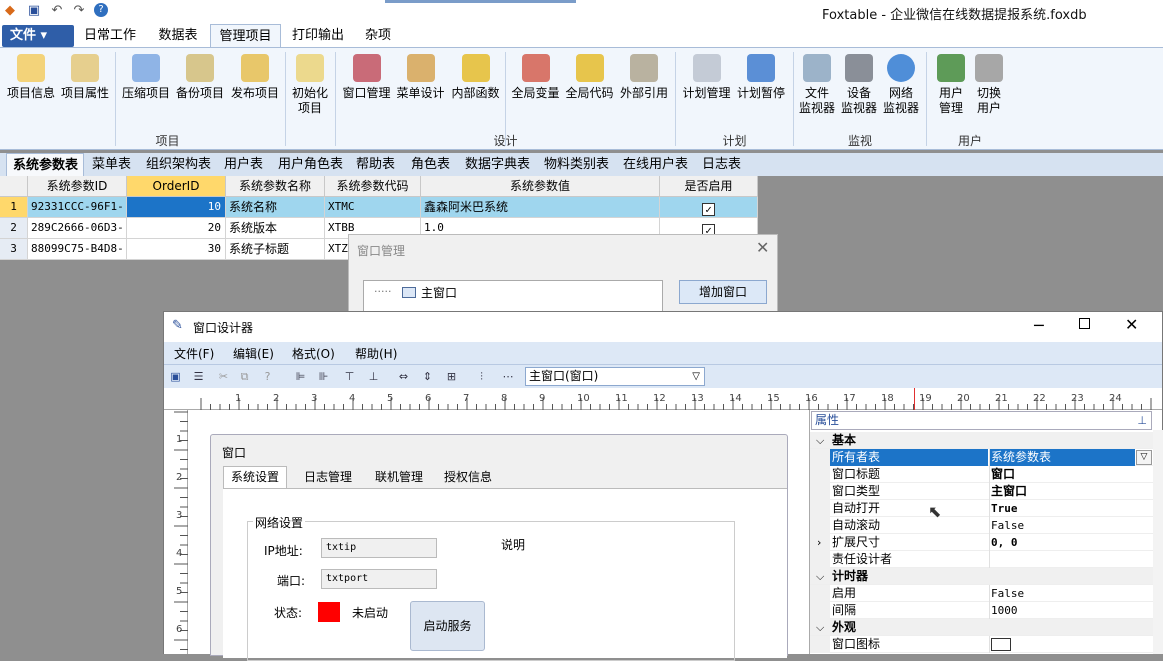 This screenshot has width=1163, height=661. Describe the element at coordinates (313, 353) in the screenshot. I see `menu-format: 格式(O)` at that location.